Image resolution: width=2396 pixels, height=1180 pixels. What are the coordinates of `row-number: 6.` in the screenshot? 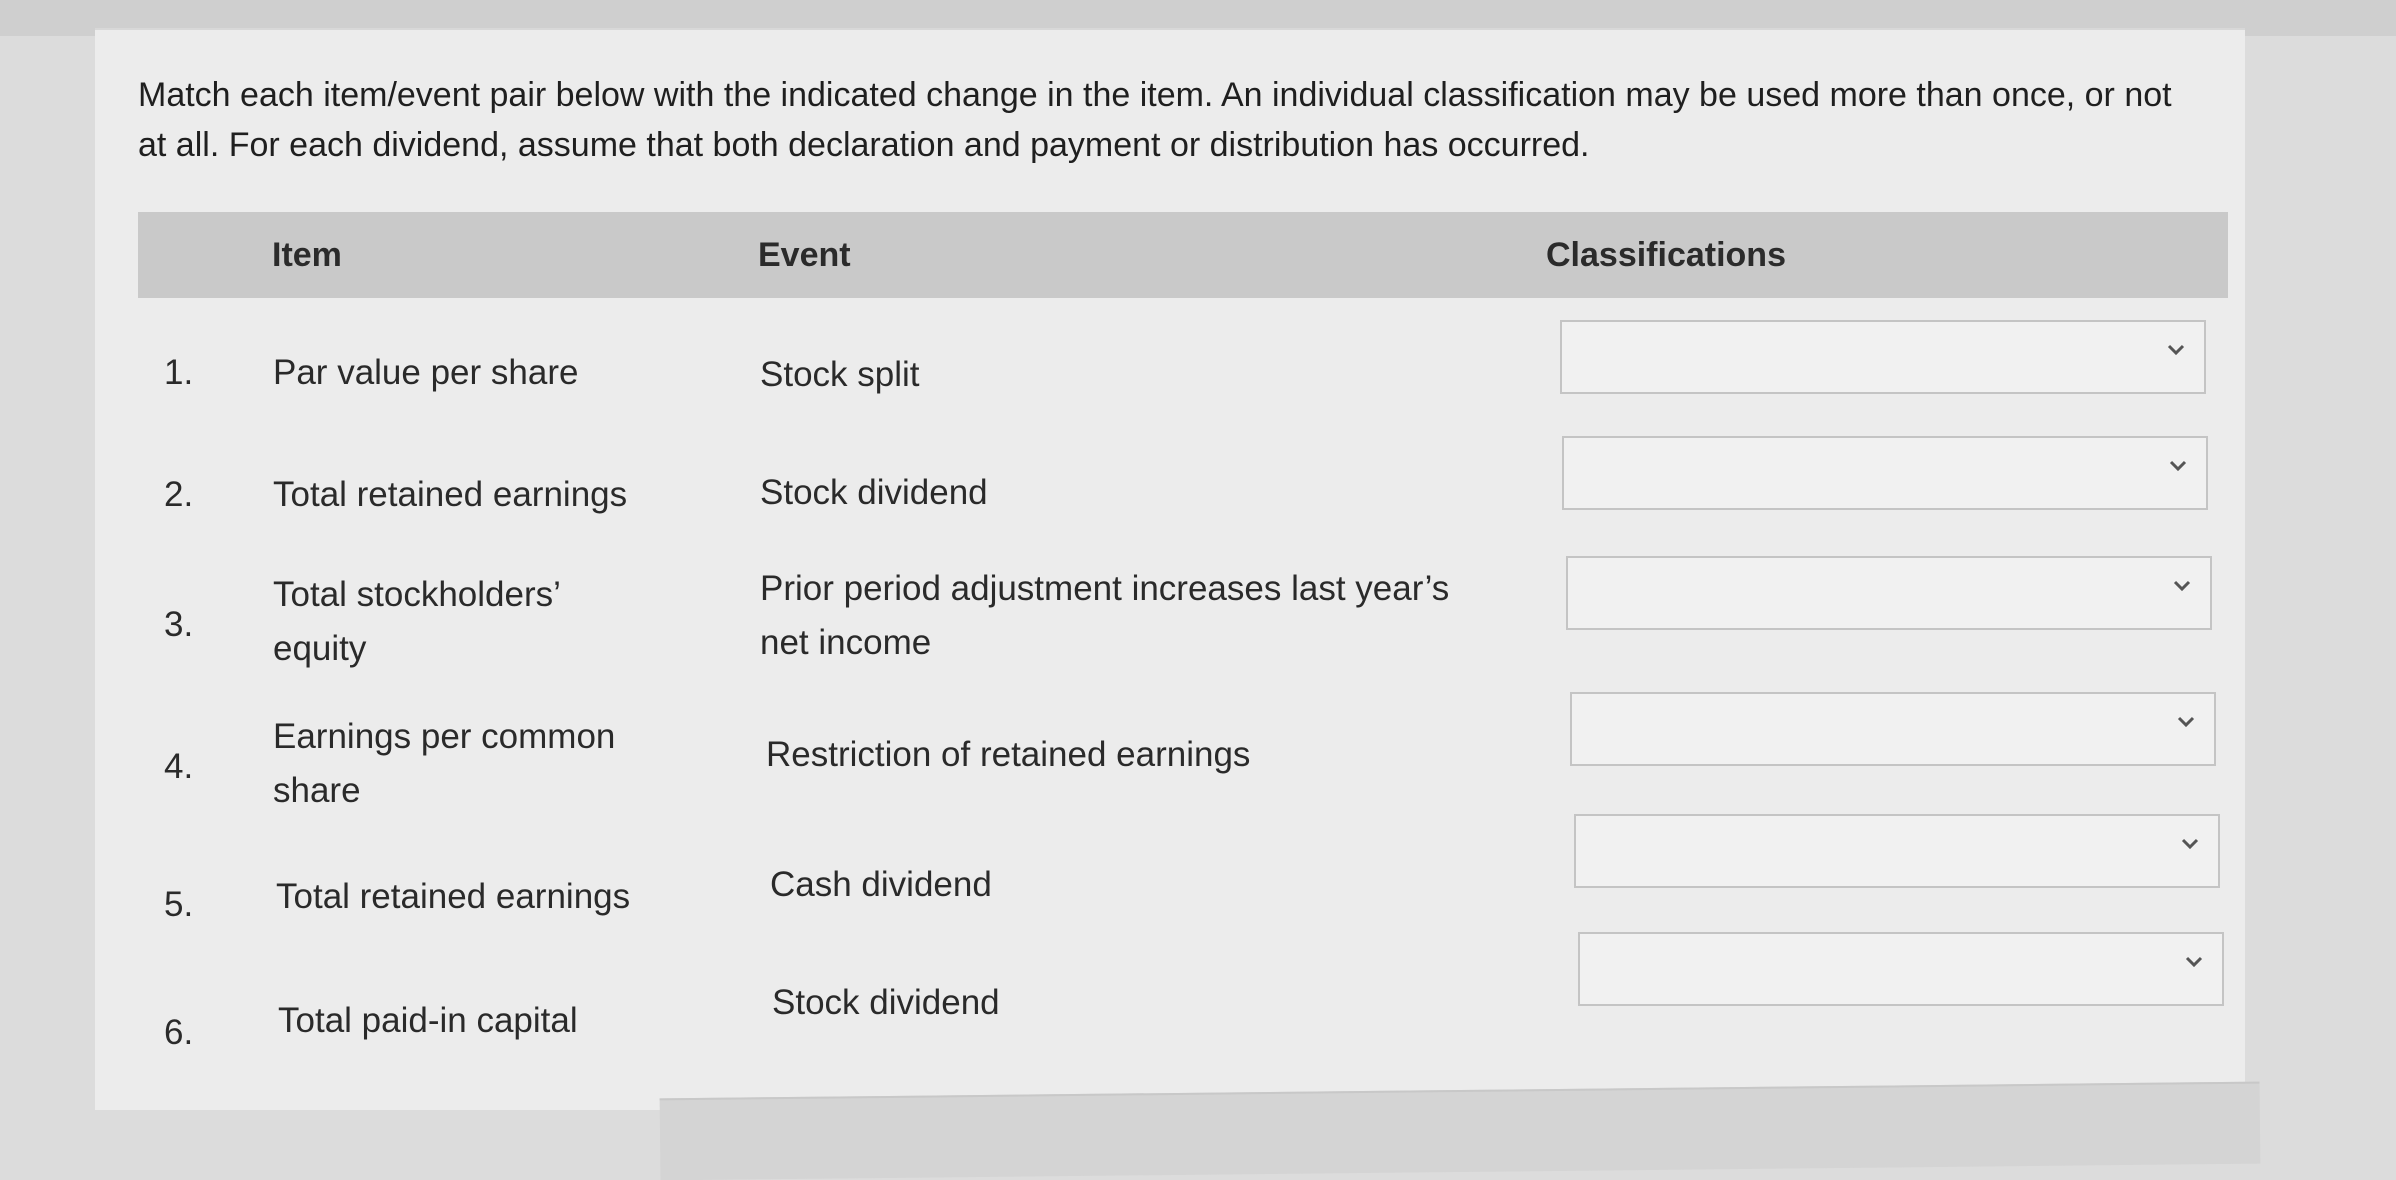 It's located at (179, 1032).